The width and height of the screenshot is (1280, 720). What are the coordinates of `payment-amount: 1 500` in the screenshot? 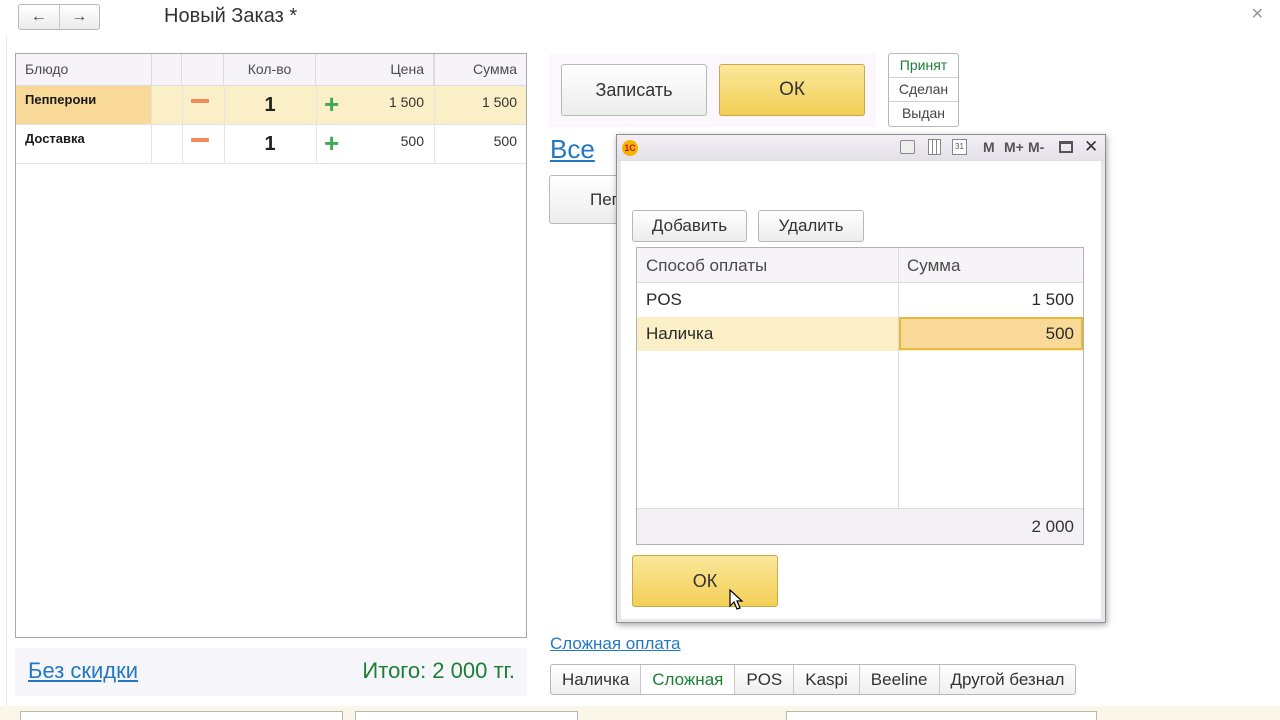 It's located at (1052, 299).